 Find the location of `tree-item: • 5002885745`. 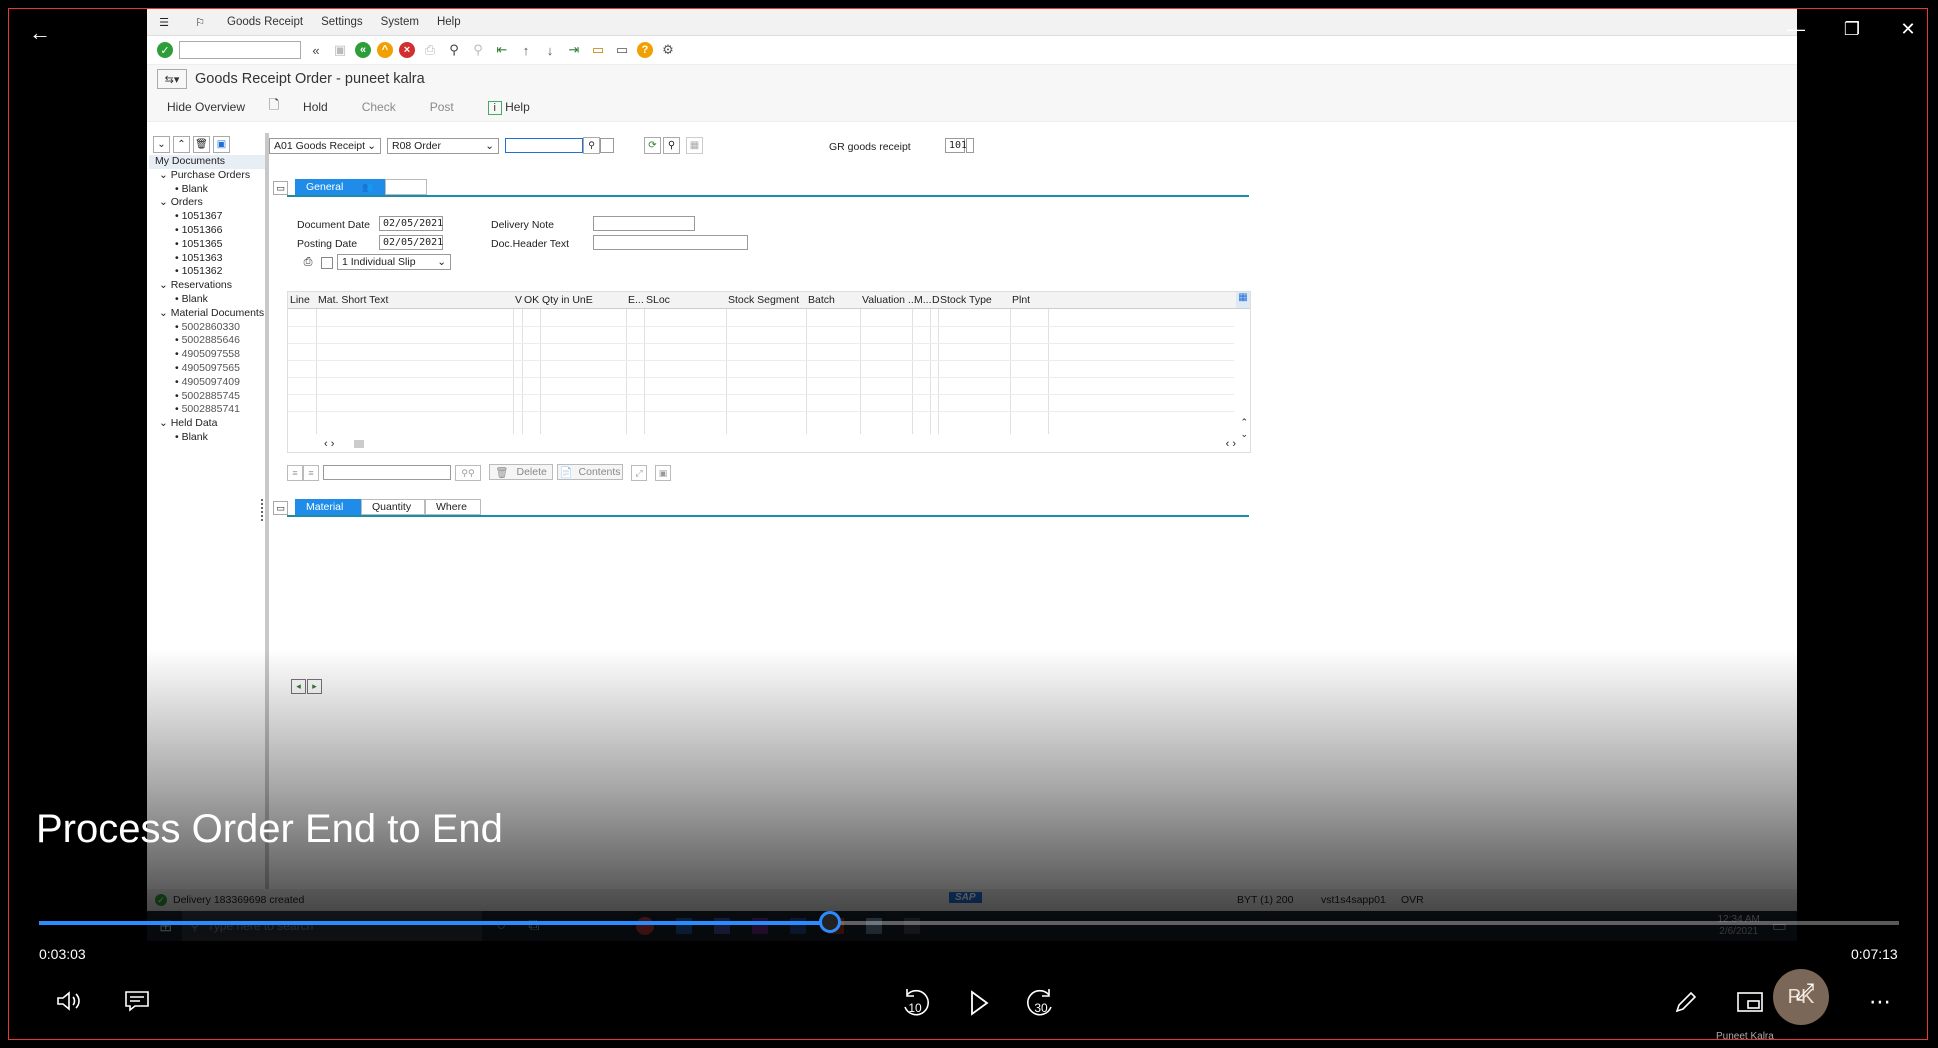

tree-item: • 5002885745 is located at coordinates (210, 397).